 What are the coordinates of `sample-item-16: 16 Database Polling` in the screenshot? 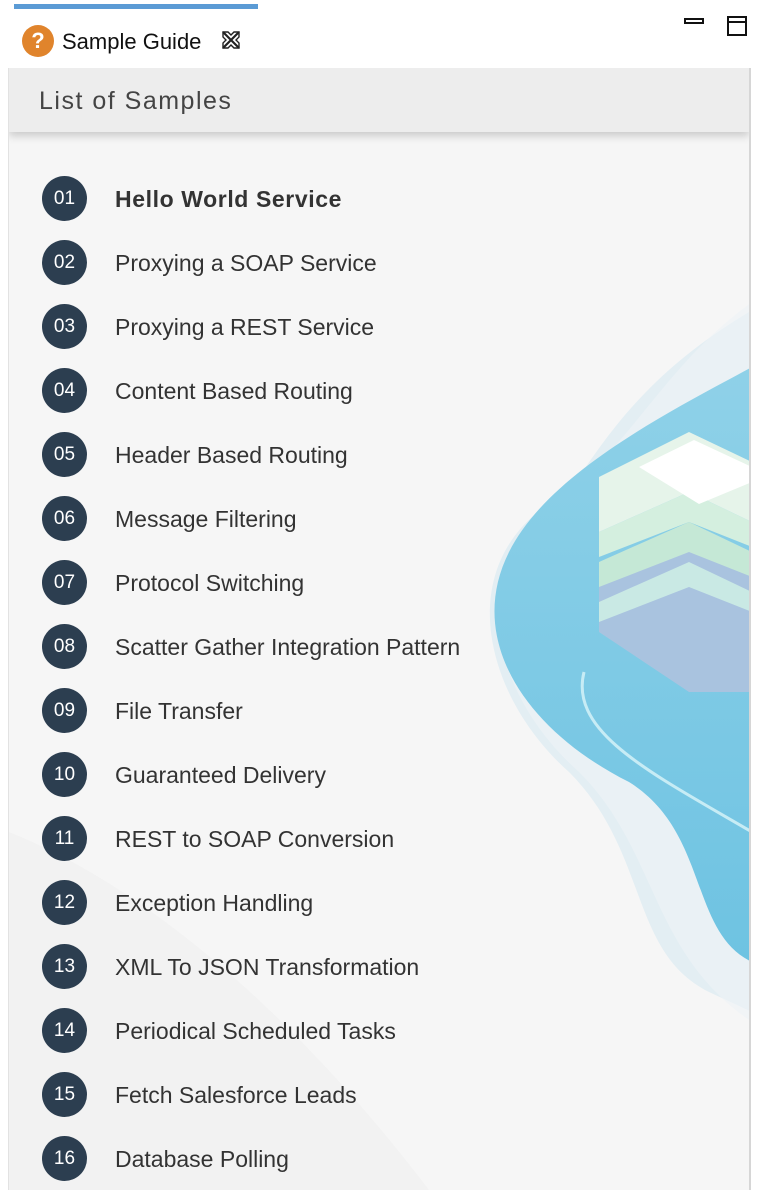 It's located at (322, 1159).